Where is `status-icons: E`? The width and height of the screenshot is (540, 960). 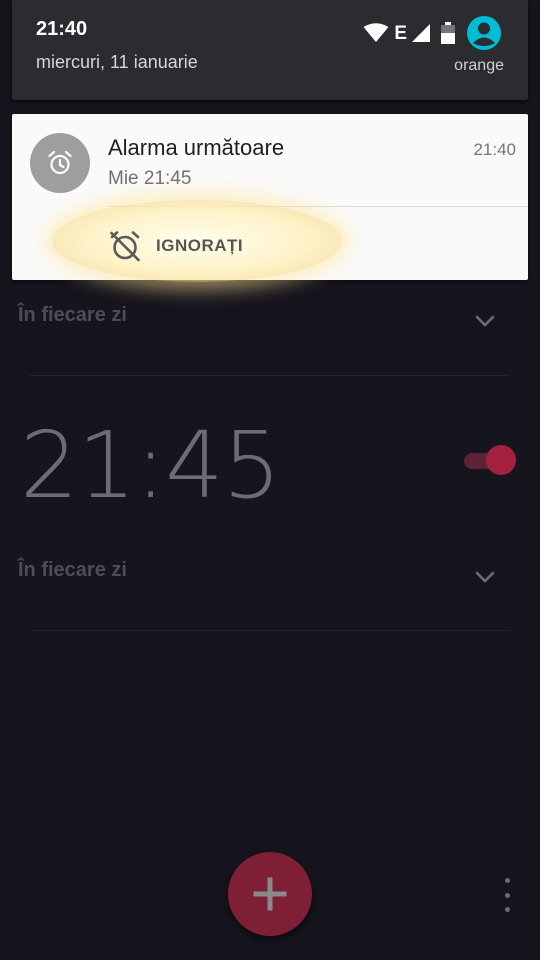 status-icons: E is located at coordinates (432, 33).